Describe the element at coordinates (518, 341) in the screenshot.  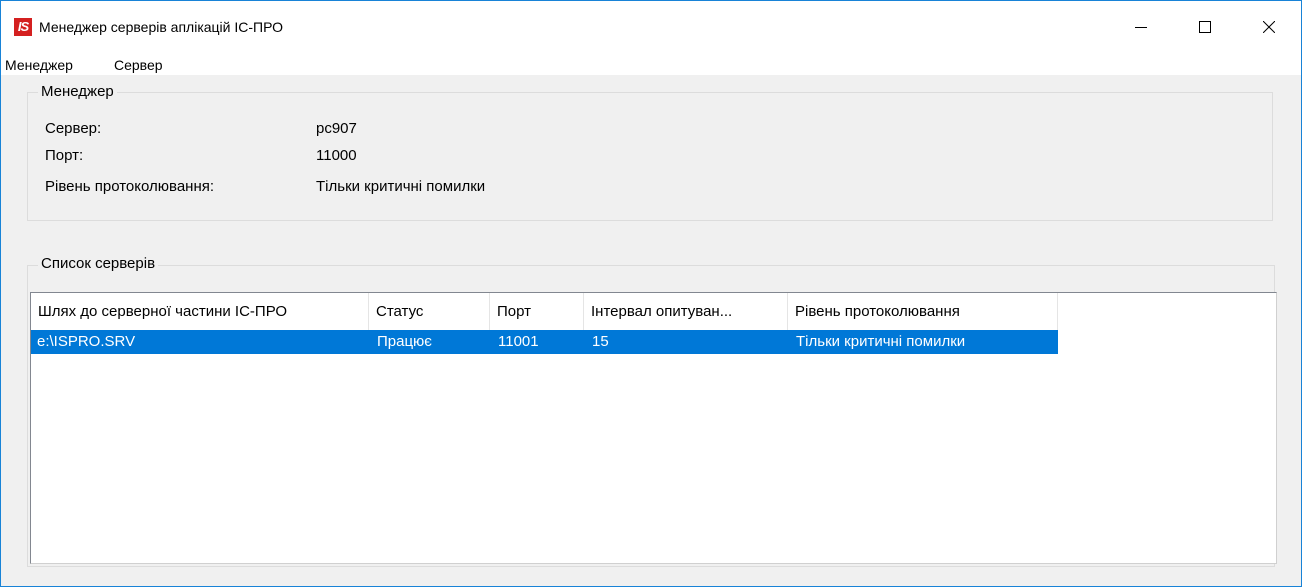
I see `cell-port: 11001` at that location.